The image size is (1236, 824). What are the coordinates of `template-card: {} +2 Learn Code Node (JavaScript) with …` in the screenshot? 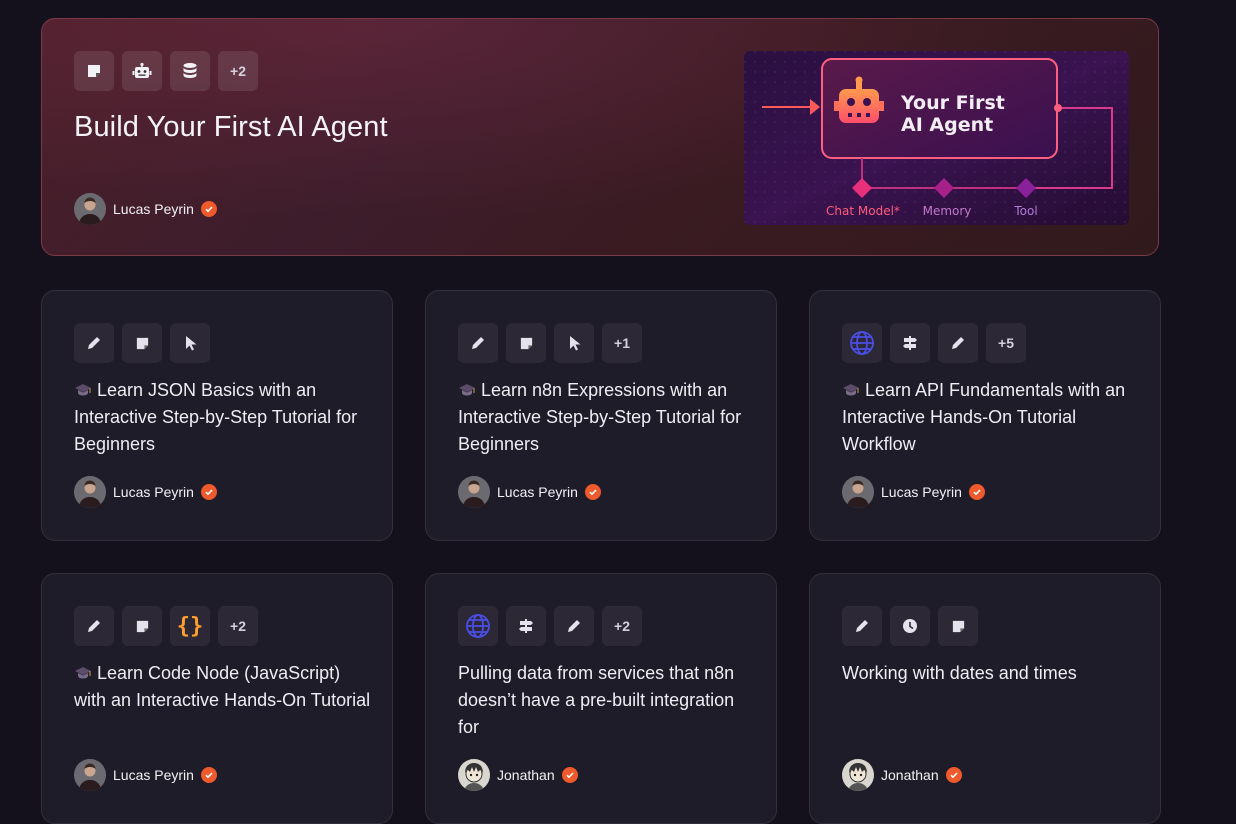 It's located at (217, 698).